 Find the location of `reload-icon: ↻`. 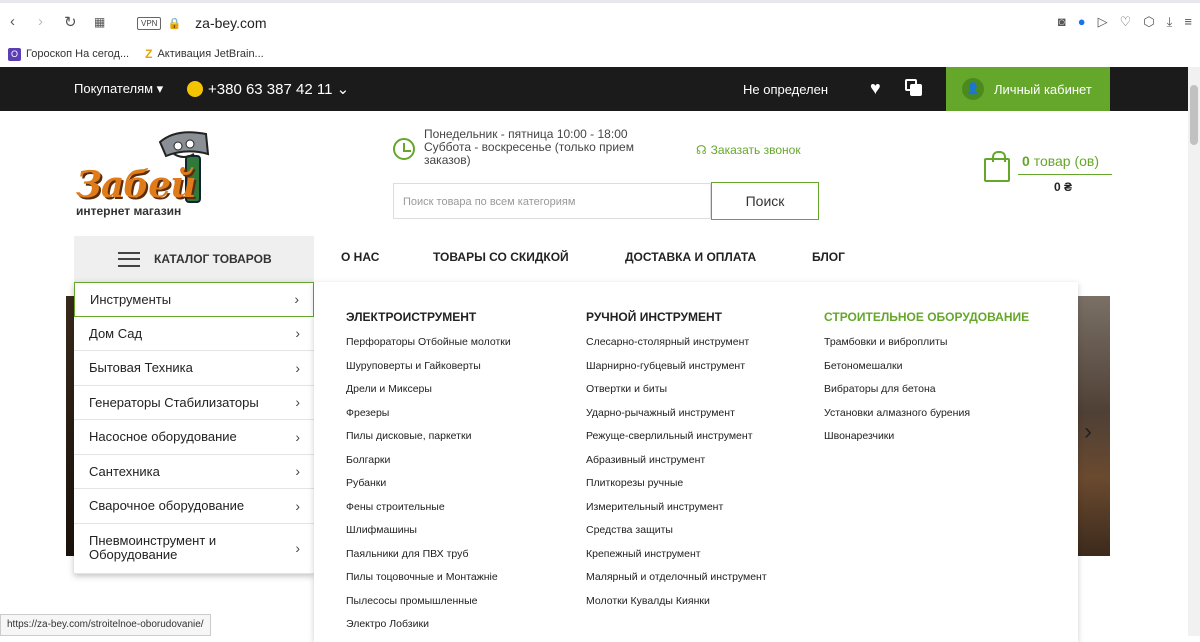

reload-icon: ↻ is located at coordinates (70, 22).